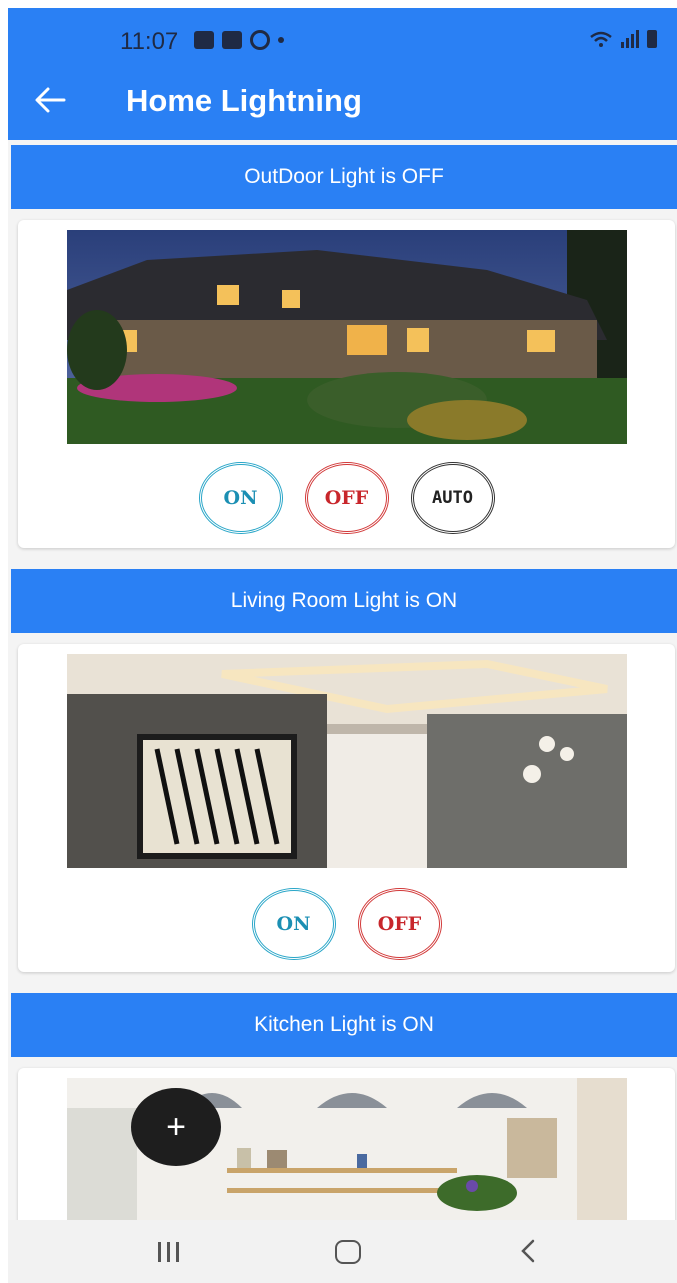 Image resolution: width=677 pixels, height=1283 pixels. Describe the element at coordinates (50, 100) in the screenshot. I see `arrow-left-icon` at that location.